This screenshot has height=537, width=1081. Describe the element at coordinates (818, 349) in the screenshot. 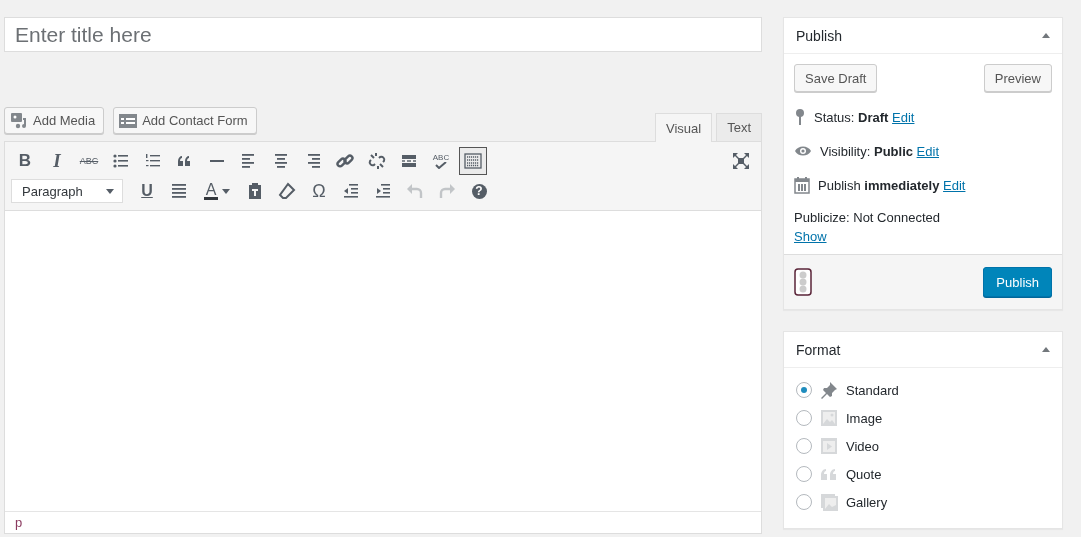

I see `panel-title: Format` at that location.